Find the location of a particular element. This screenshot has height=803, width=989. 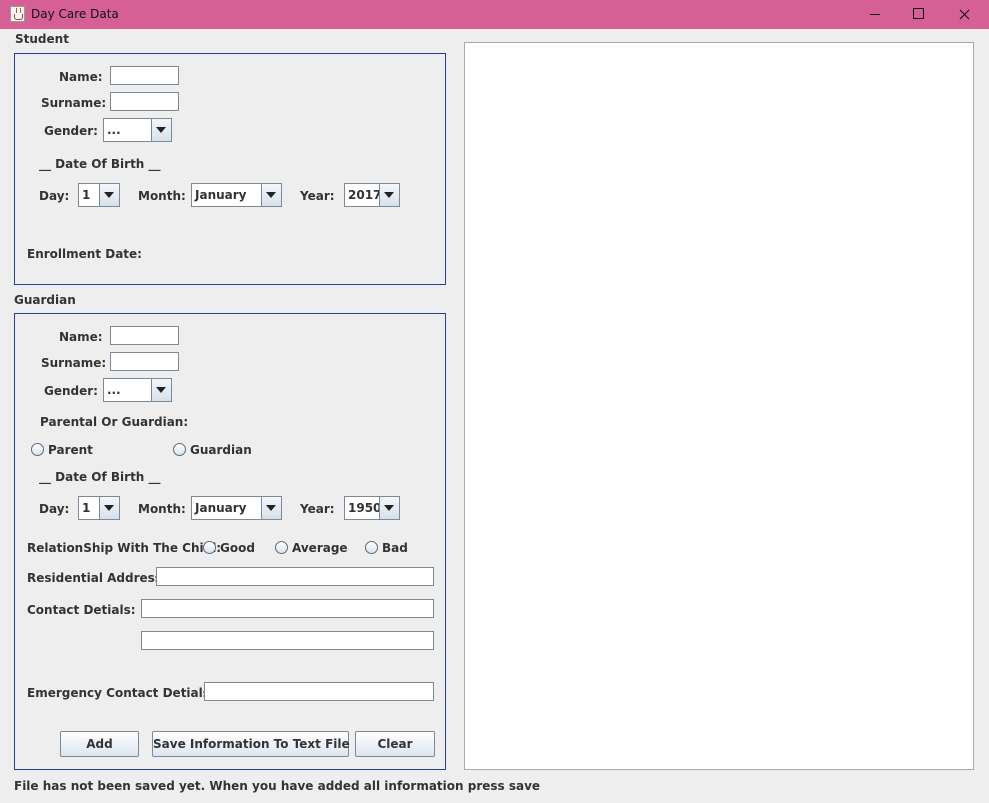

guardian-day-value: 1 is located at coordinates (86, 508).